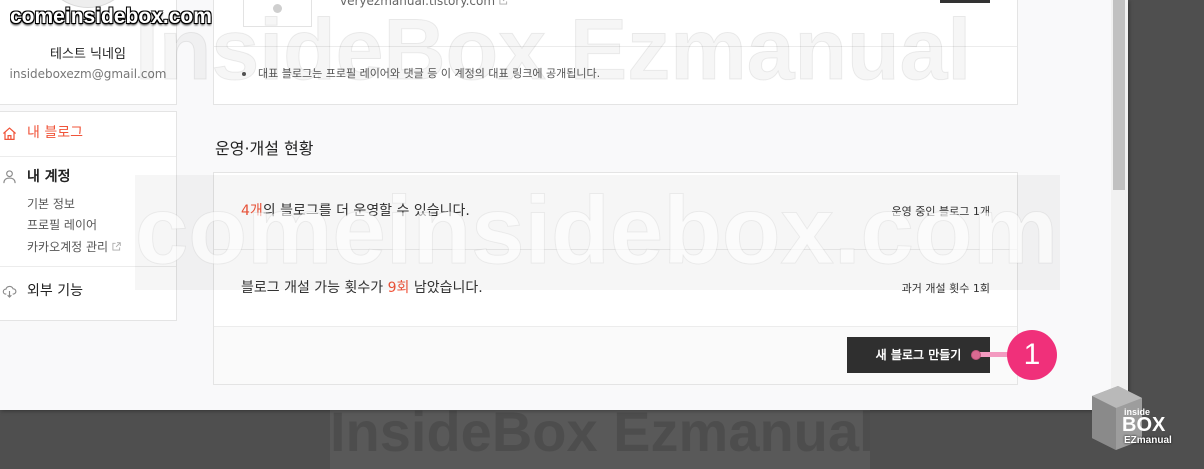  I want to click on sidebar-subitem-label: 카카오계정 관리, so click(68, 247).